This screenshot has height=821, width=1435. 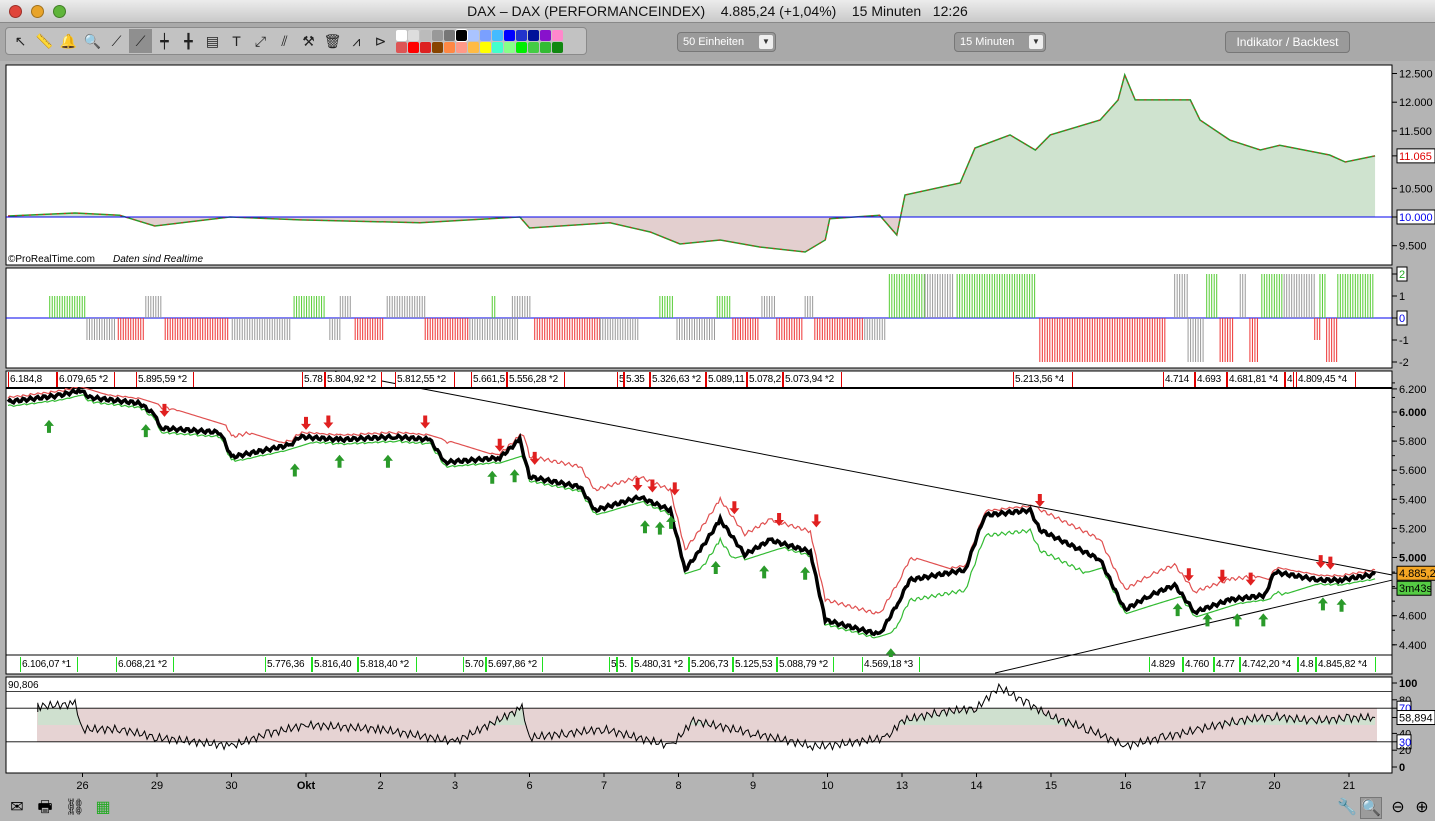 I want to click on text-icon: T, so click(x=236, y=41).